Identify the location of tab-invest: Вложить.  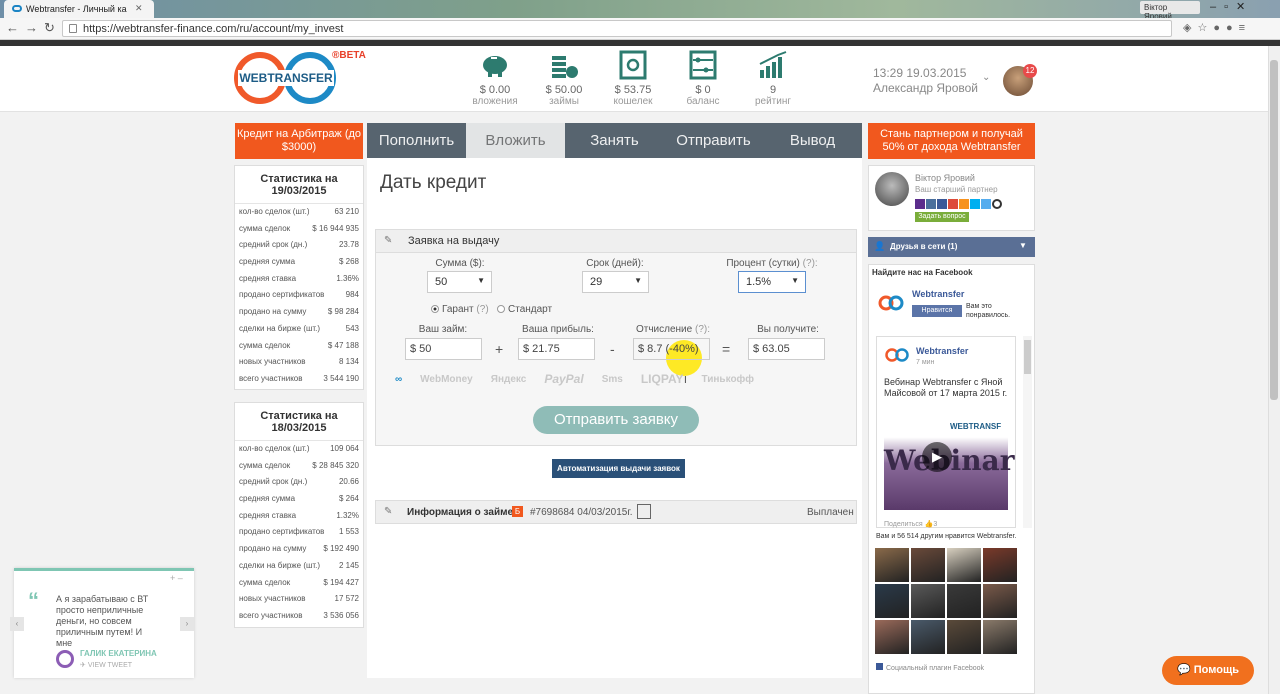
(515, 140).